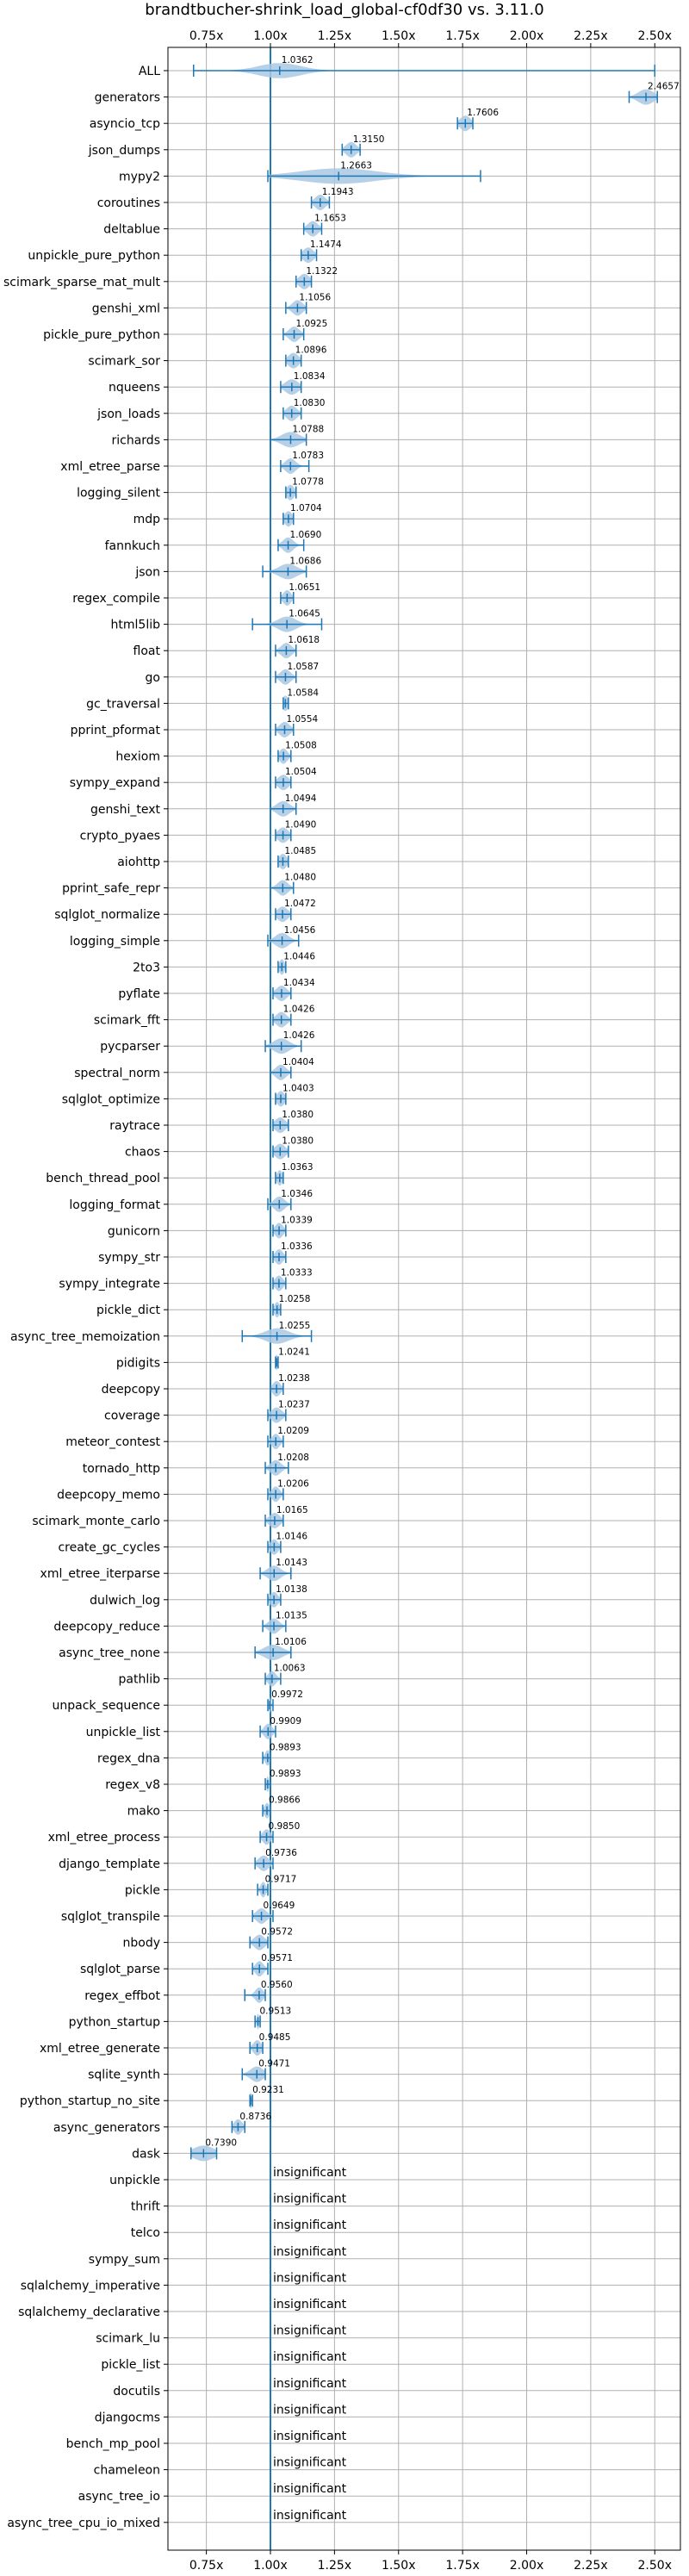 This screenshot has height=2576, width=689. Describe the element at coordinates (118, 494) in the screenshot. I see `row-label: logging_silent` at that location.